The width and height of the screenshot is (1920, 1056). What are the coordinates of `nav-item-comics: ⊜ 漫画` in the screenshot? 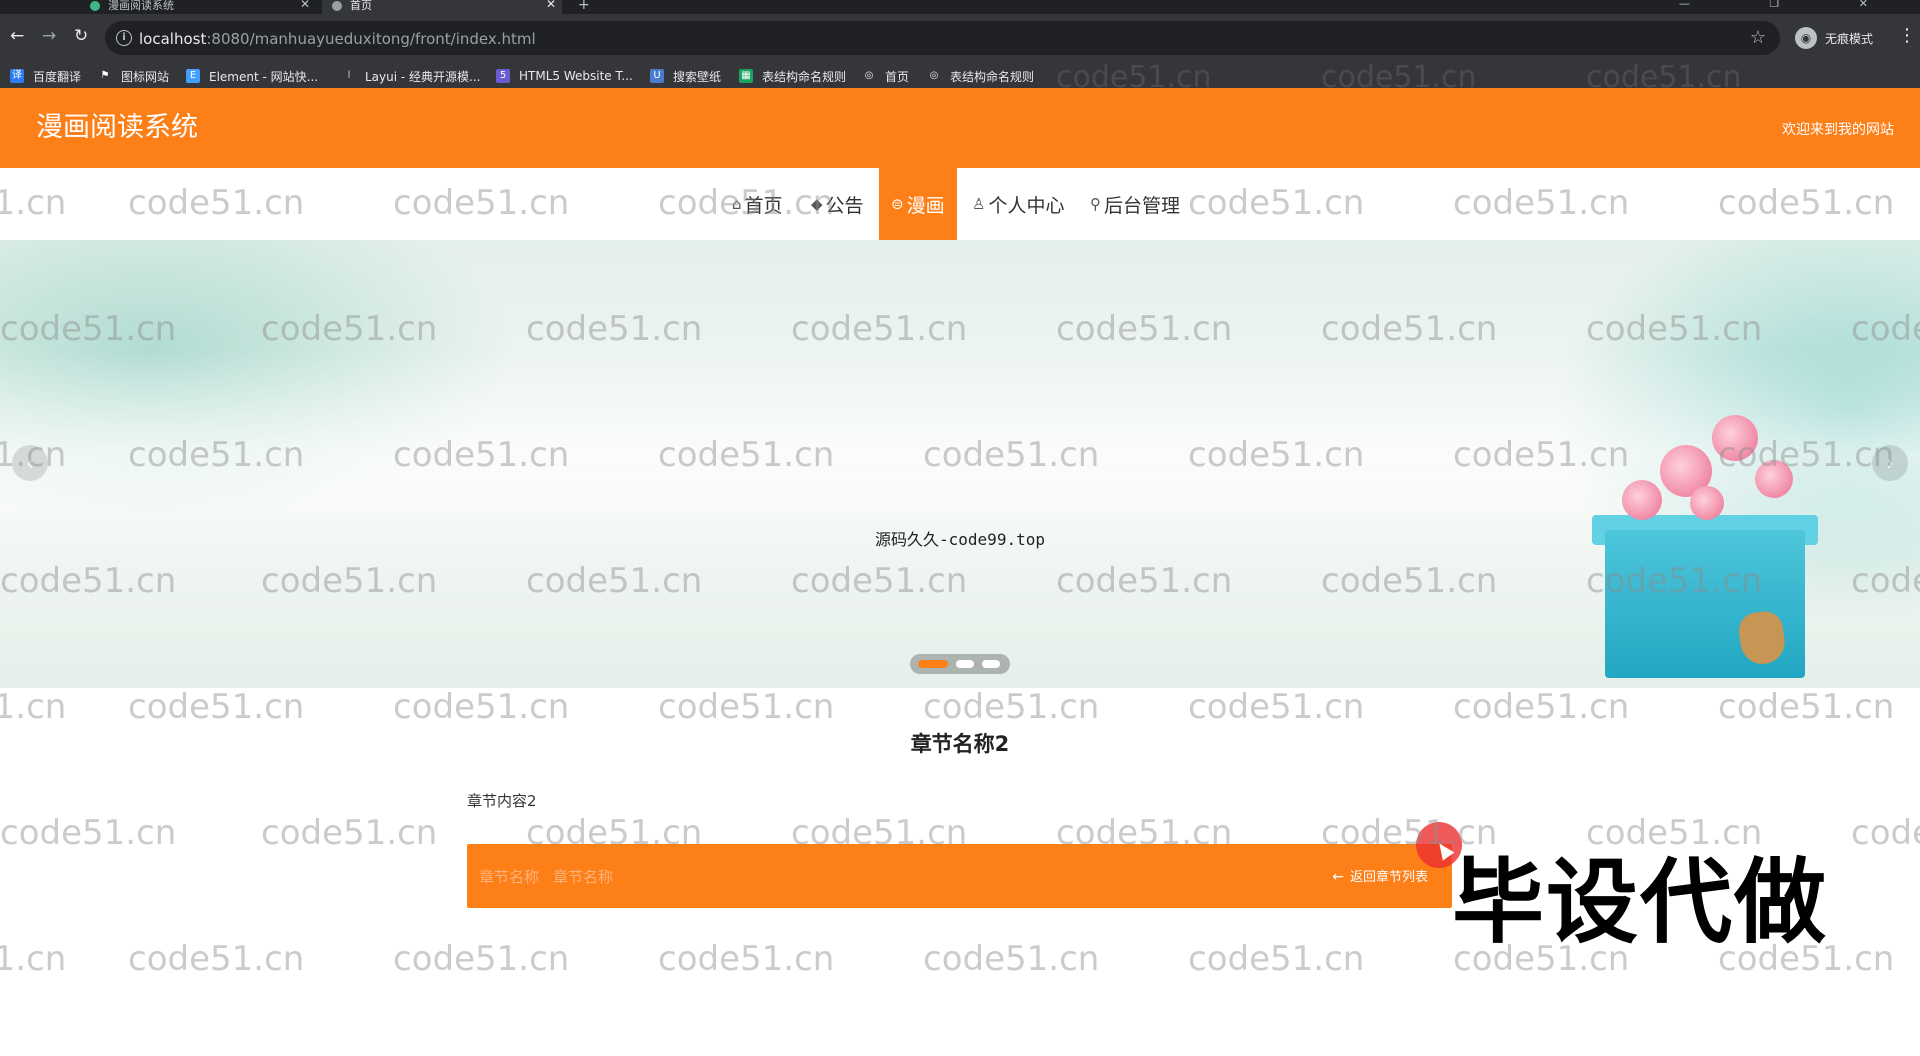 It's located at (918, 204).